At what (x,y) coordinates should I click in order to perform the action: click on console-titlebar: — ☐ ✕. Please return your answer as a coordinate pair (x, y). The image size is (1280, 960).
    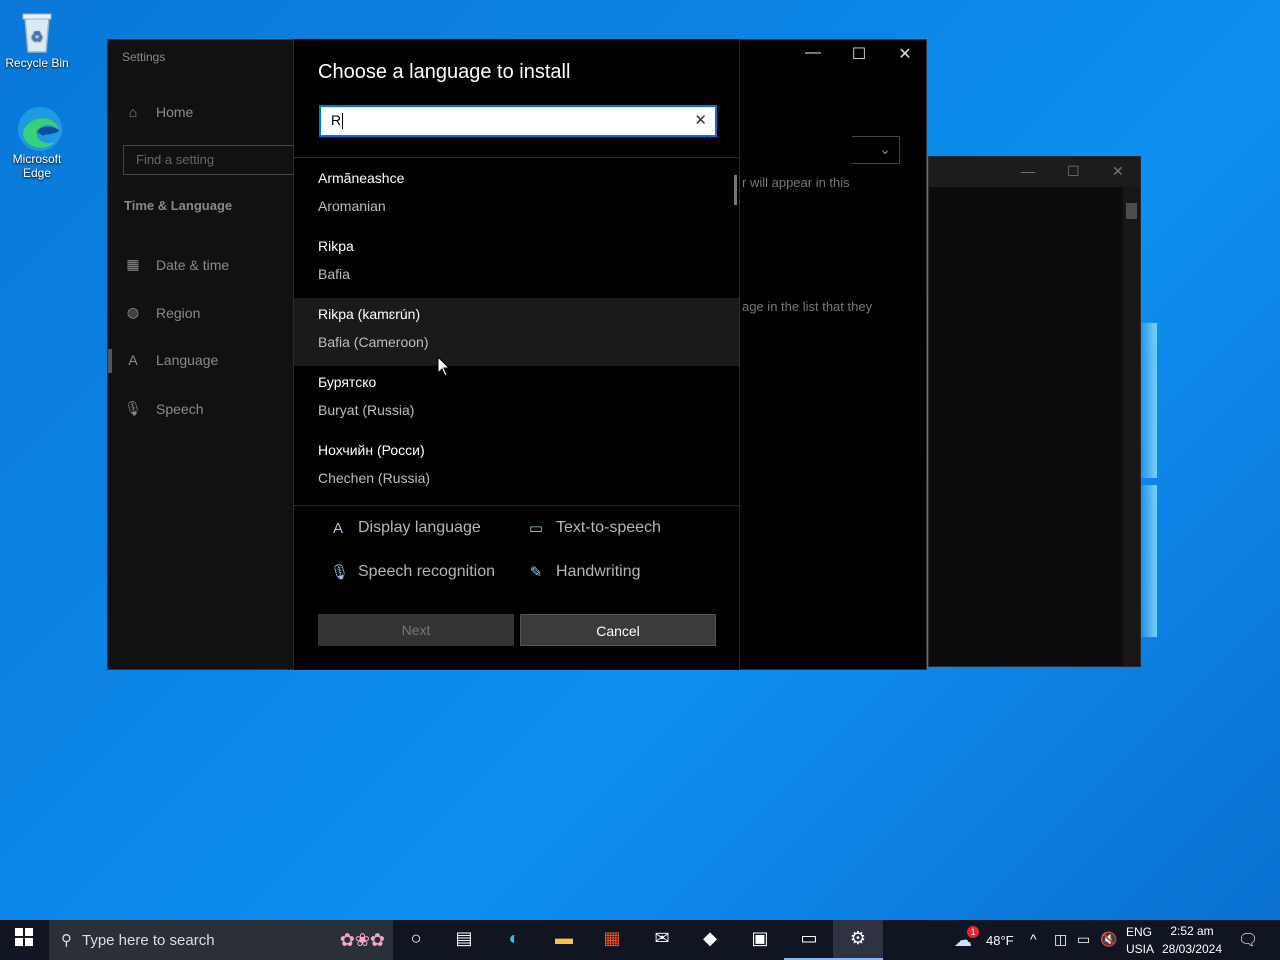
    Looking at the image, I should click on (1034, 172).